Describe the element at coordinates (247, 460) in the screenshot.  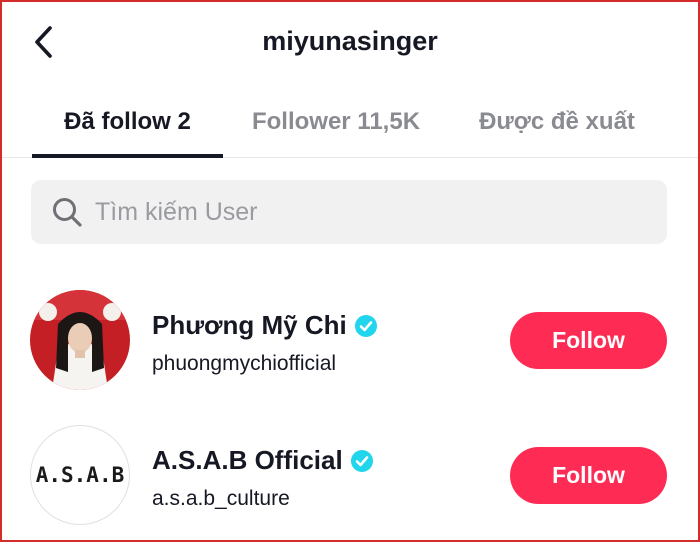
I see `user-name: A.S.A.B Official` at that location.